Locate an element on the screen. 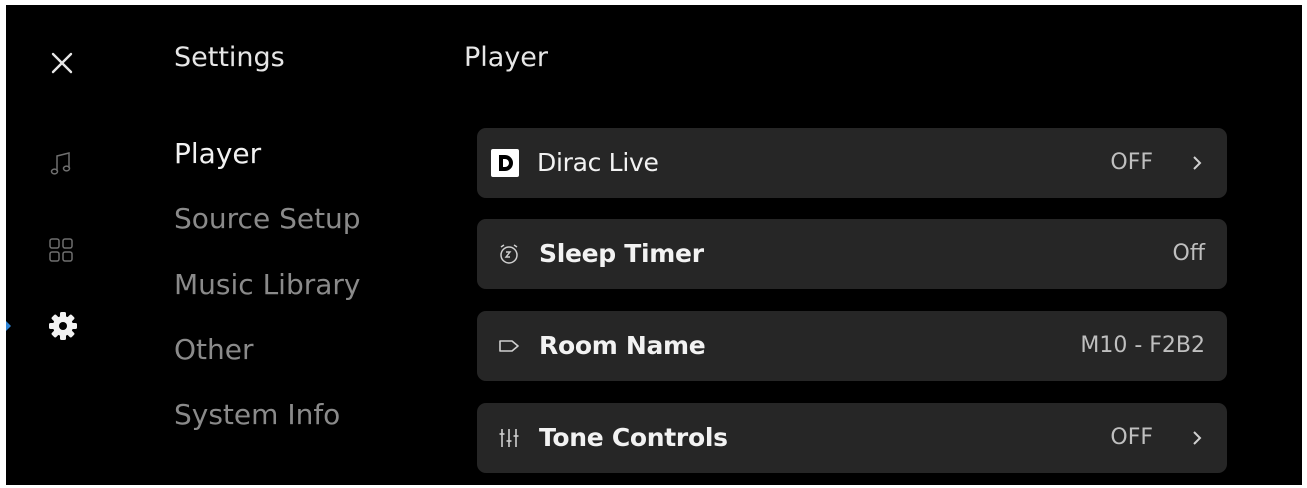 The image size is (1307, 488). tag-icon is located at coordinates (509, 346).